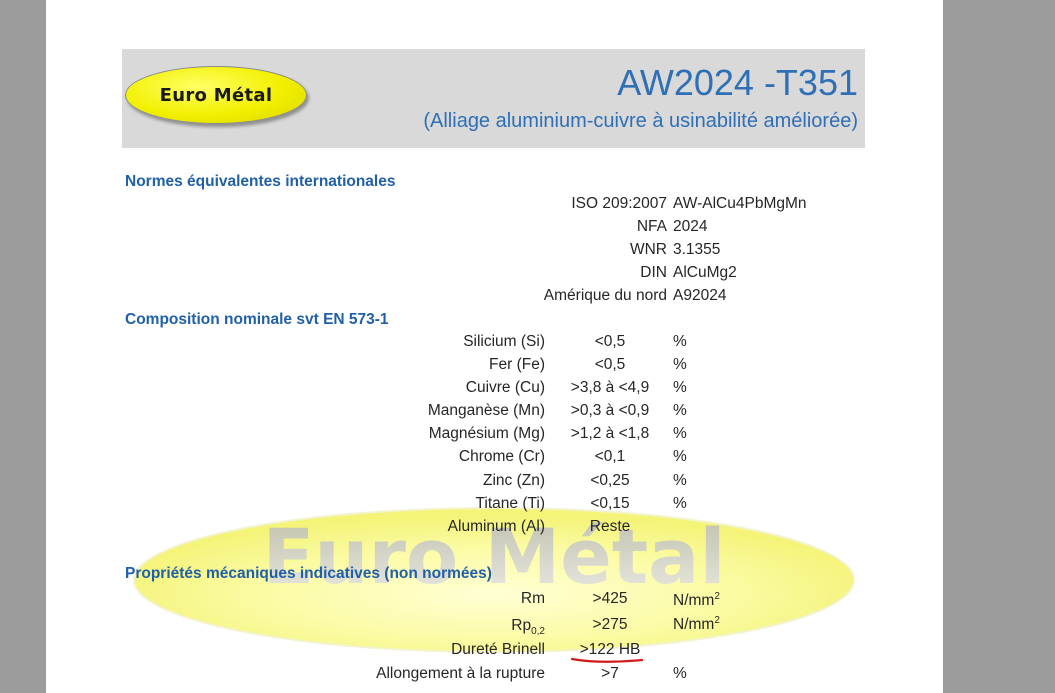 Image resolution: width=1055 pixels, height=693 pixels. What do you see at coordinates (653, 272) in the screenshot?
I see `norme-label: DIN` at bounding box center [653, 272].